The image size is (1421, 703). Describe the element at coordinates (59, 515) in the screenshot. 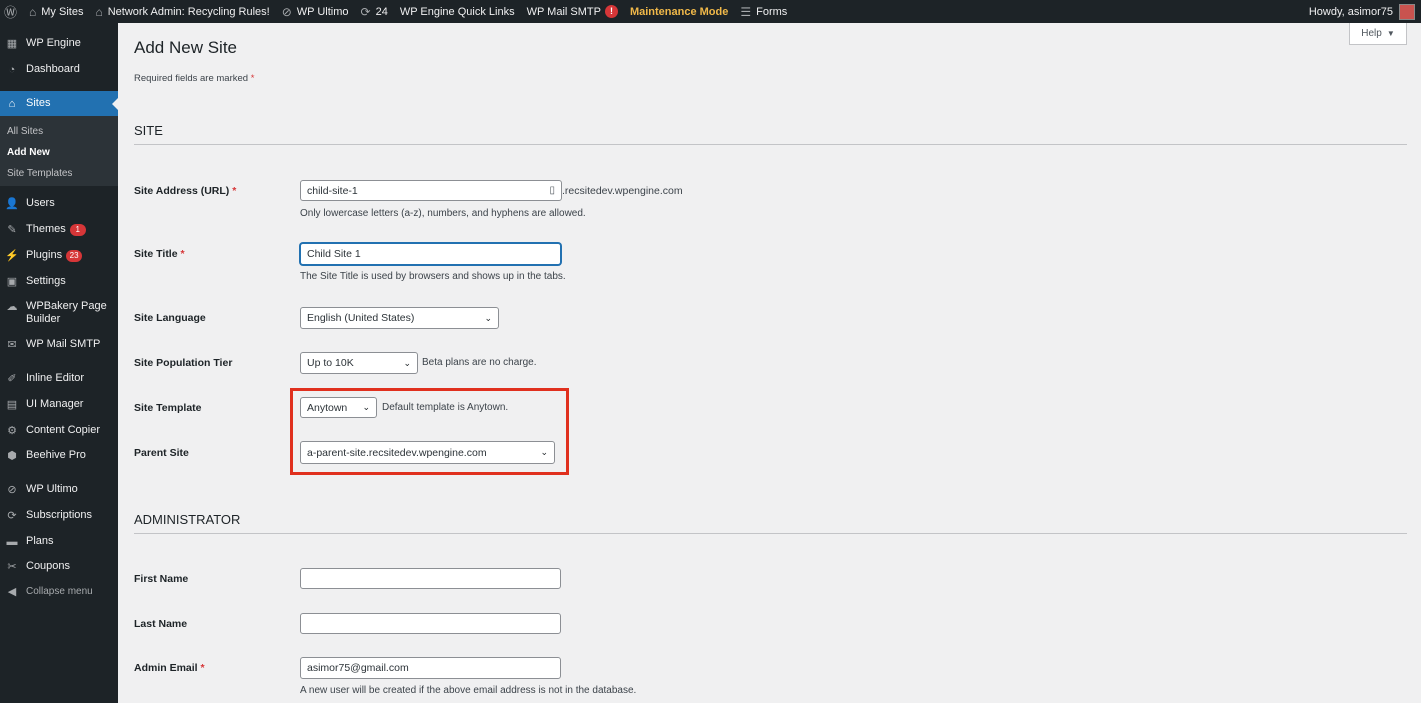

I see `menu-subscriptions: ⟳ Subscriptions` at that location.